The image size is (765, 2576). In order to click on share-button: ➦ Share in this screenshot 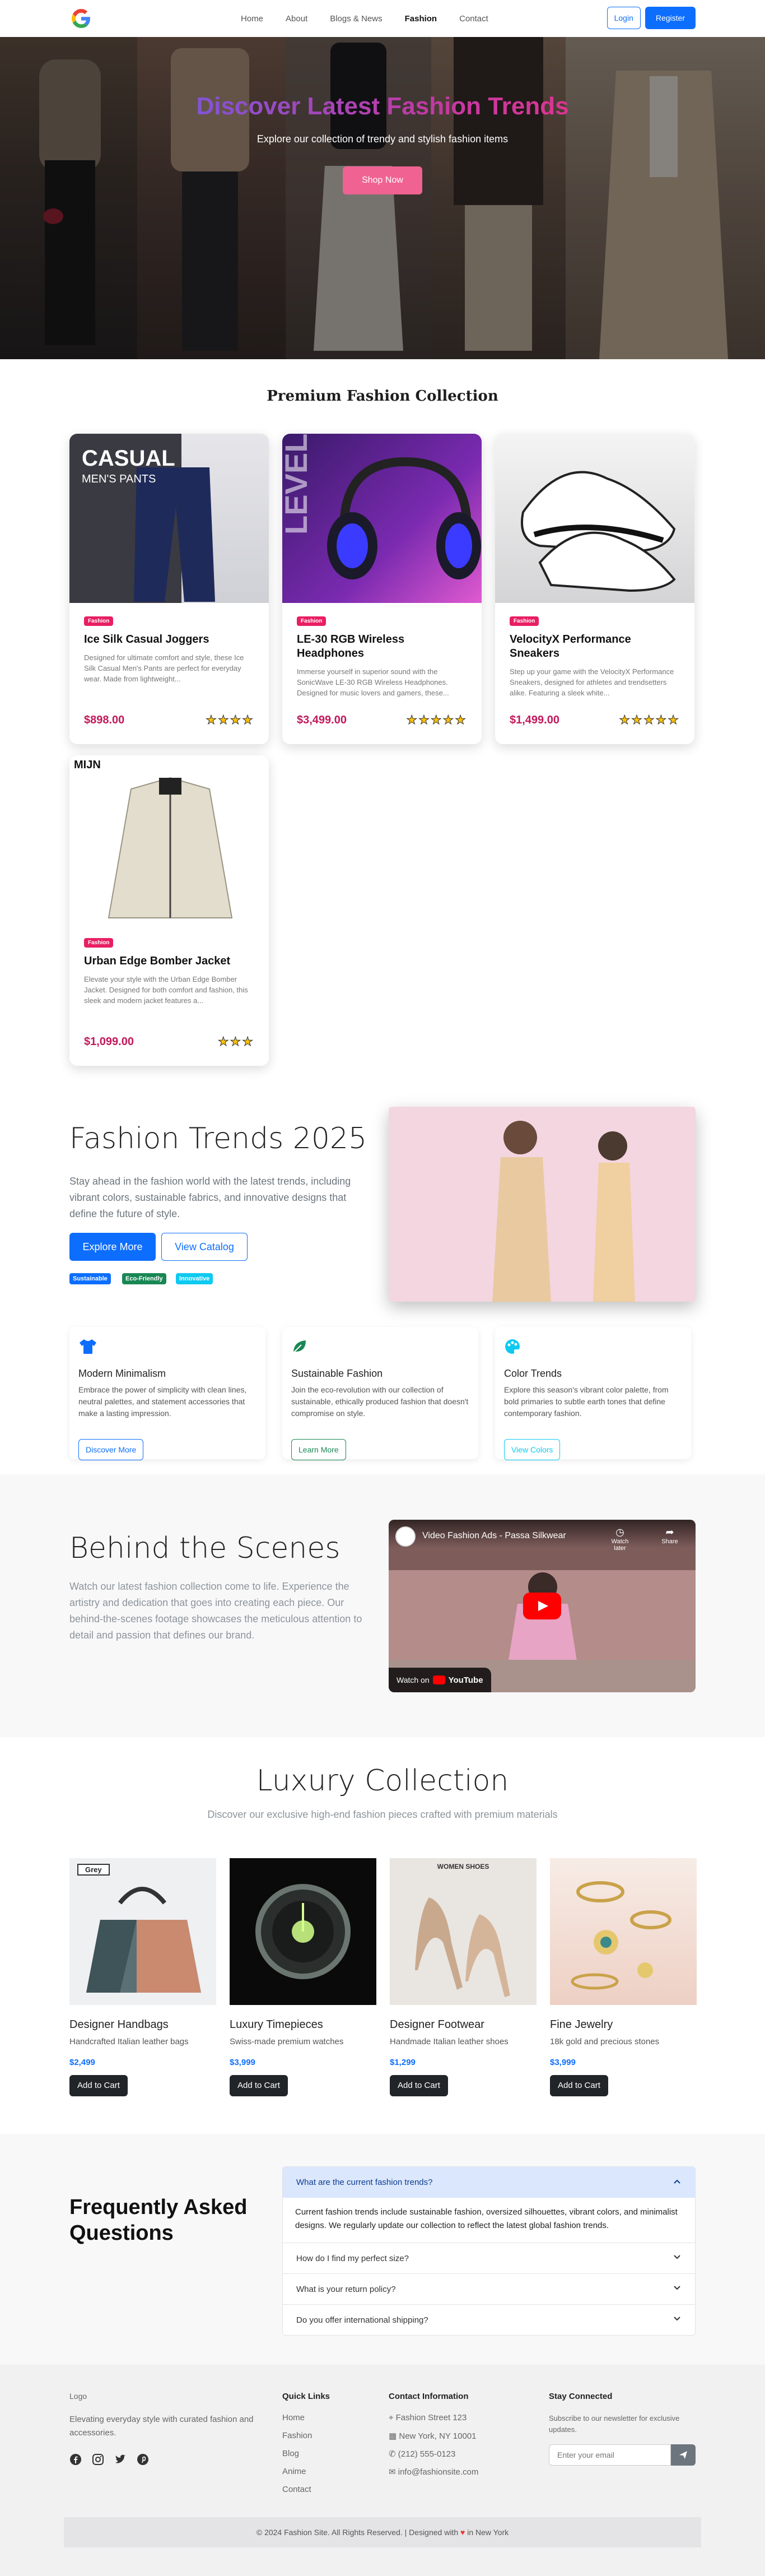, I will do `click(670, 1535)`.